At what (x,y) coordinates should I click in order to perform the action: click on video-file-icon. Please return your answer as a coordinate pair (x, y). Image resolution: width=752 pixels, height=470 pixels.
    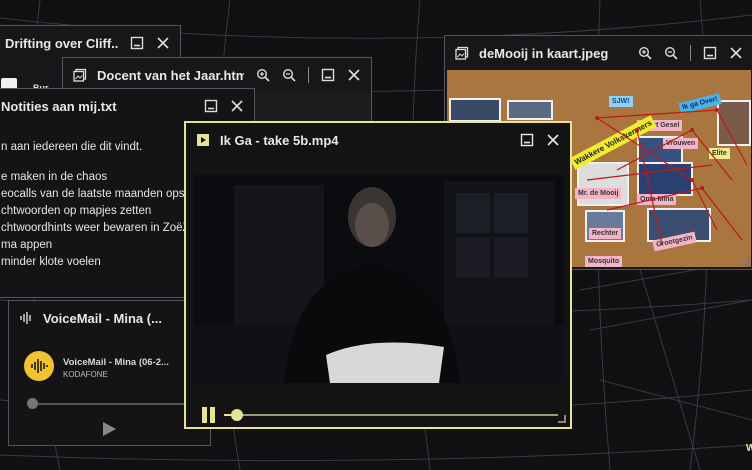
    Looking at the image, I should click on (203, 140).